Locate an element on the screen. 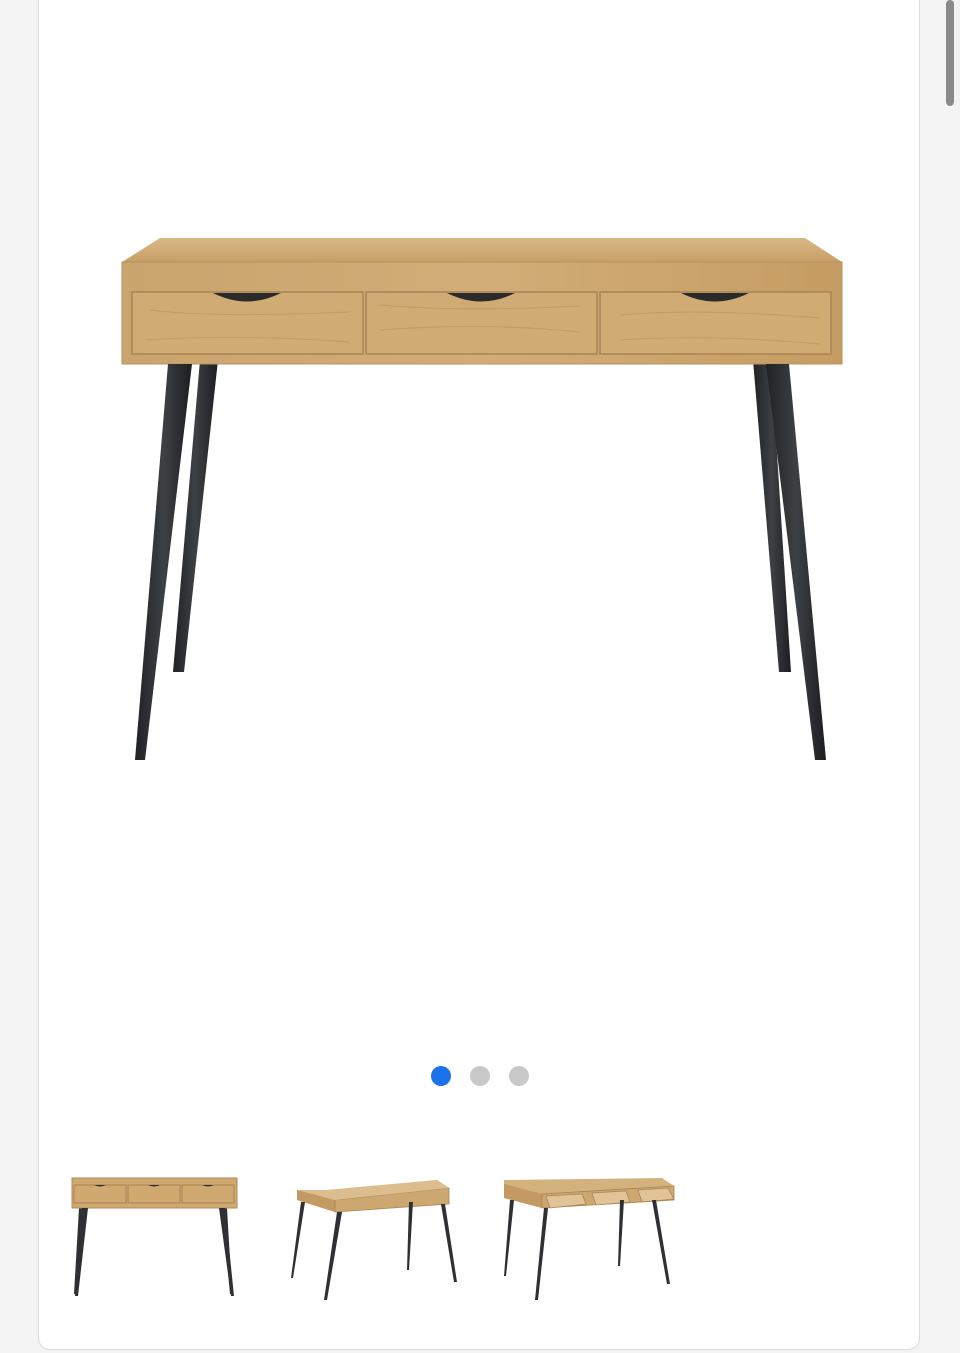  carousel-pagination is located at coordinates (480, 1077).